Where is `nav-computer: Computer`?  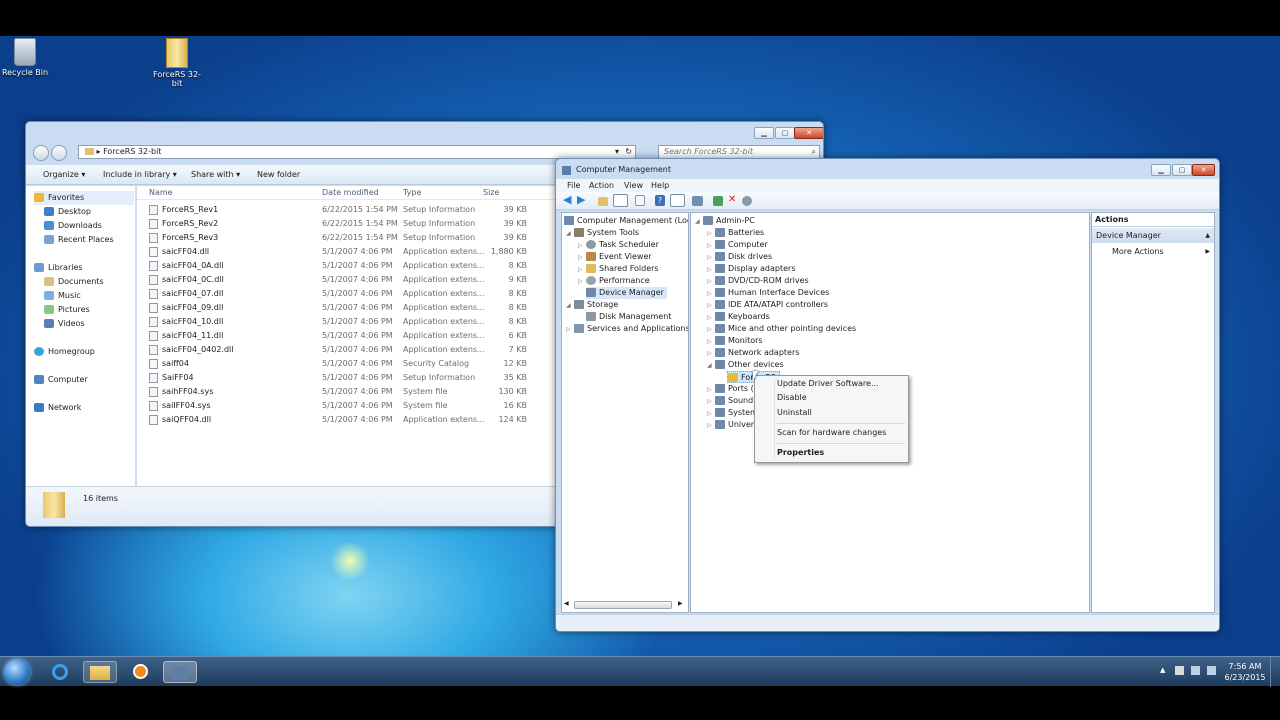 nav-computer: Computer is located at coordinates (61, 380).